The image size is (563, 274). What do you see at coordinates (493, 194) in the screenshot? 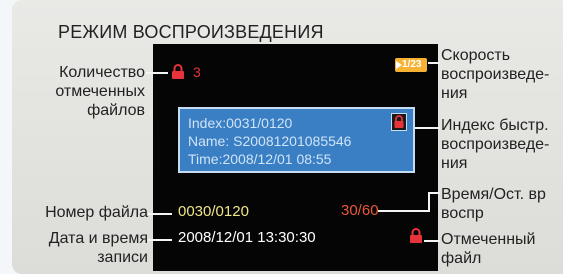
I see `time-remaining-label-line-1: Время/Ост. вр` at bounding box center [493, 194].